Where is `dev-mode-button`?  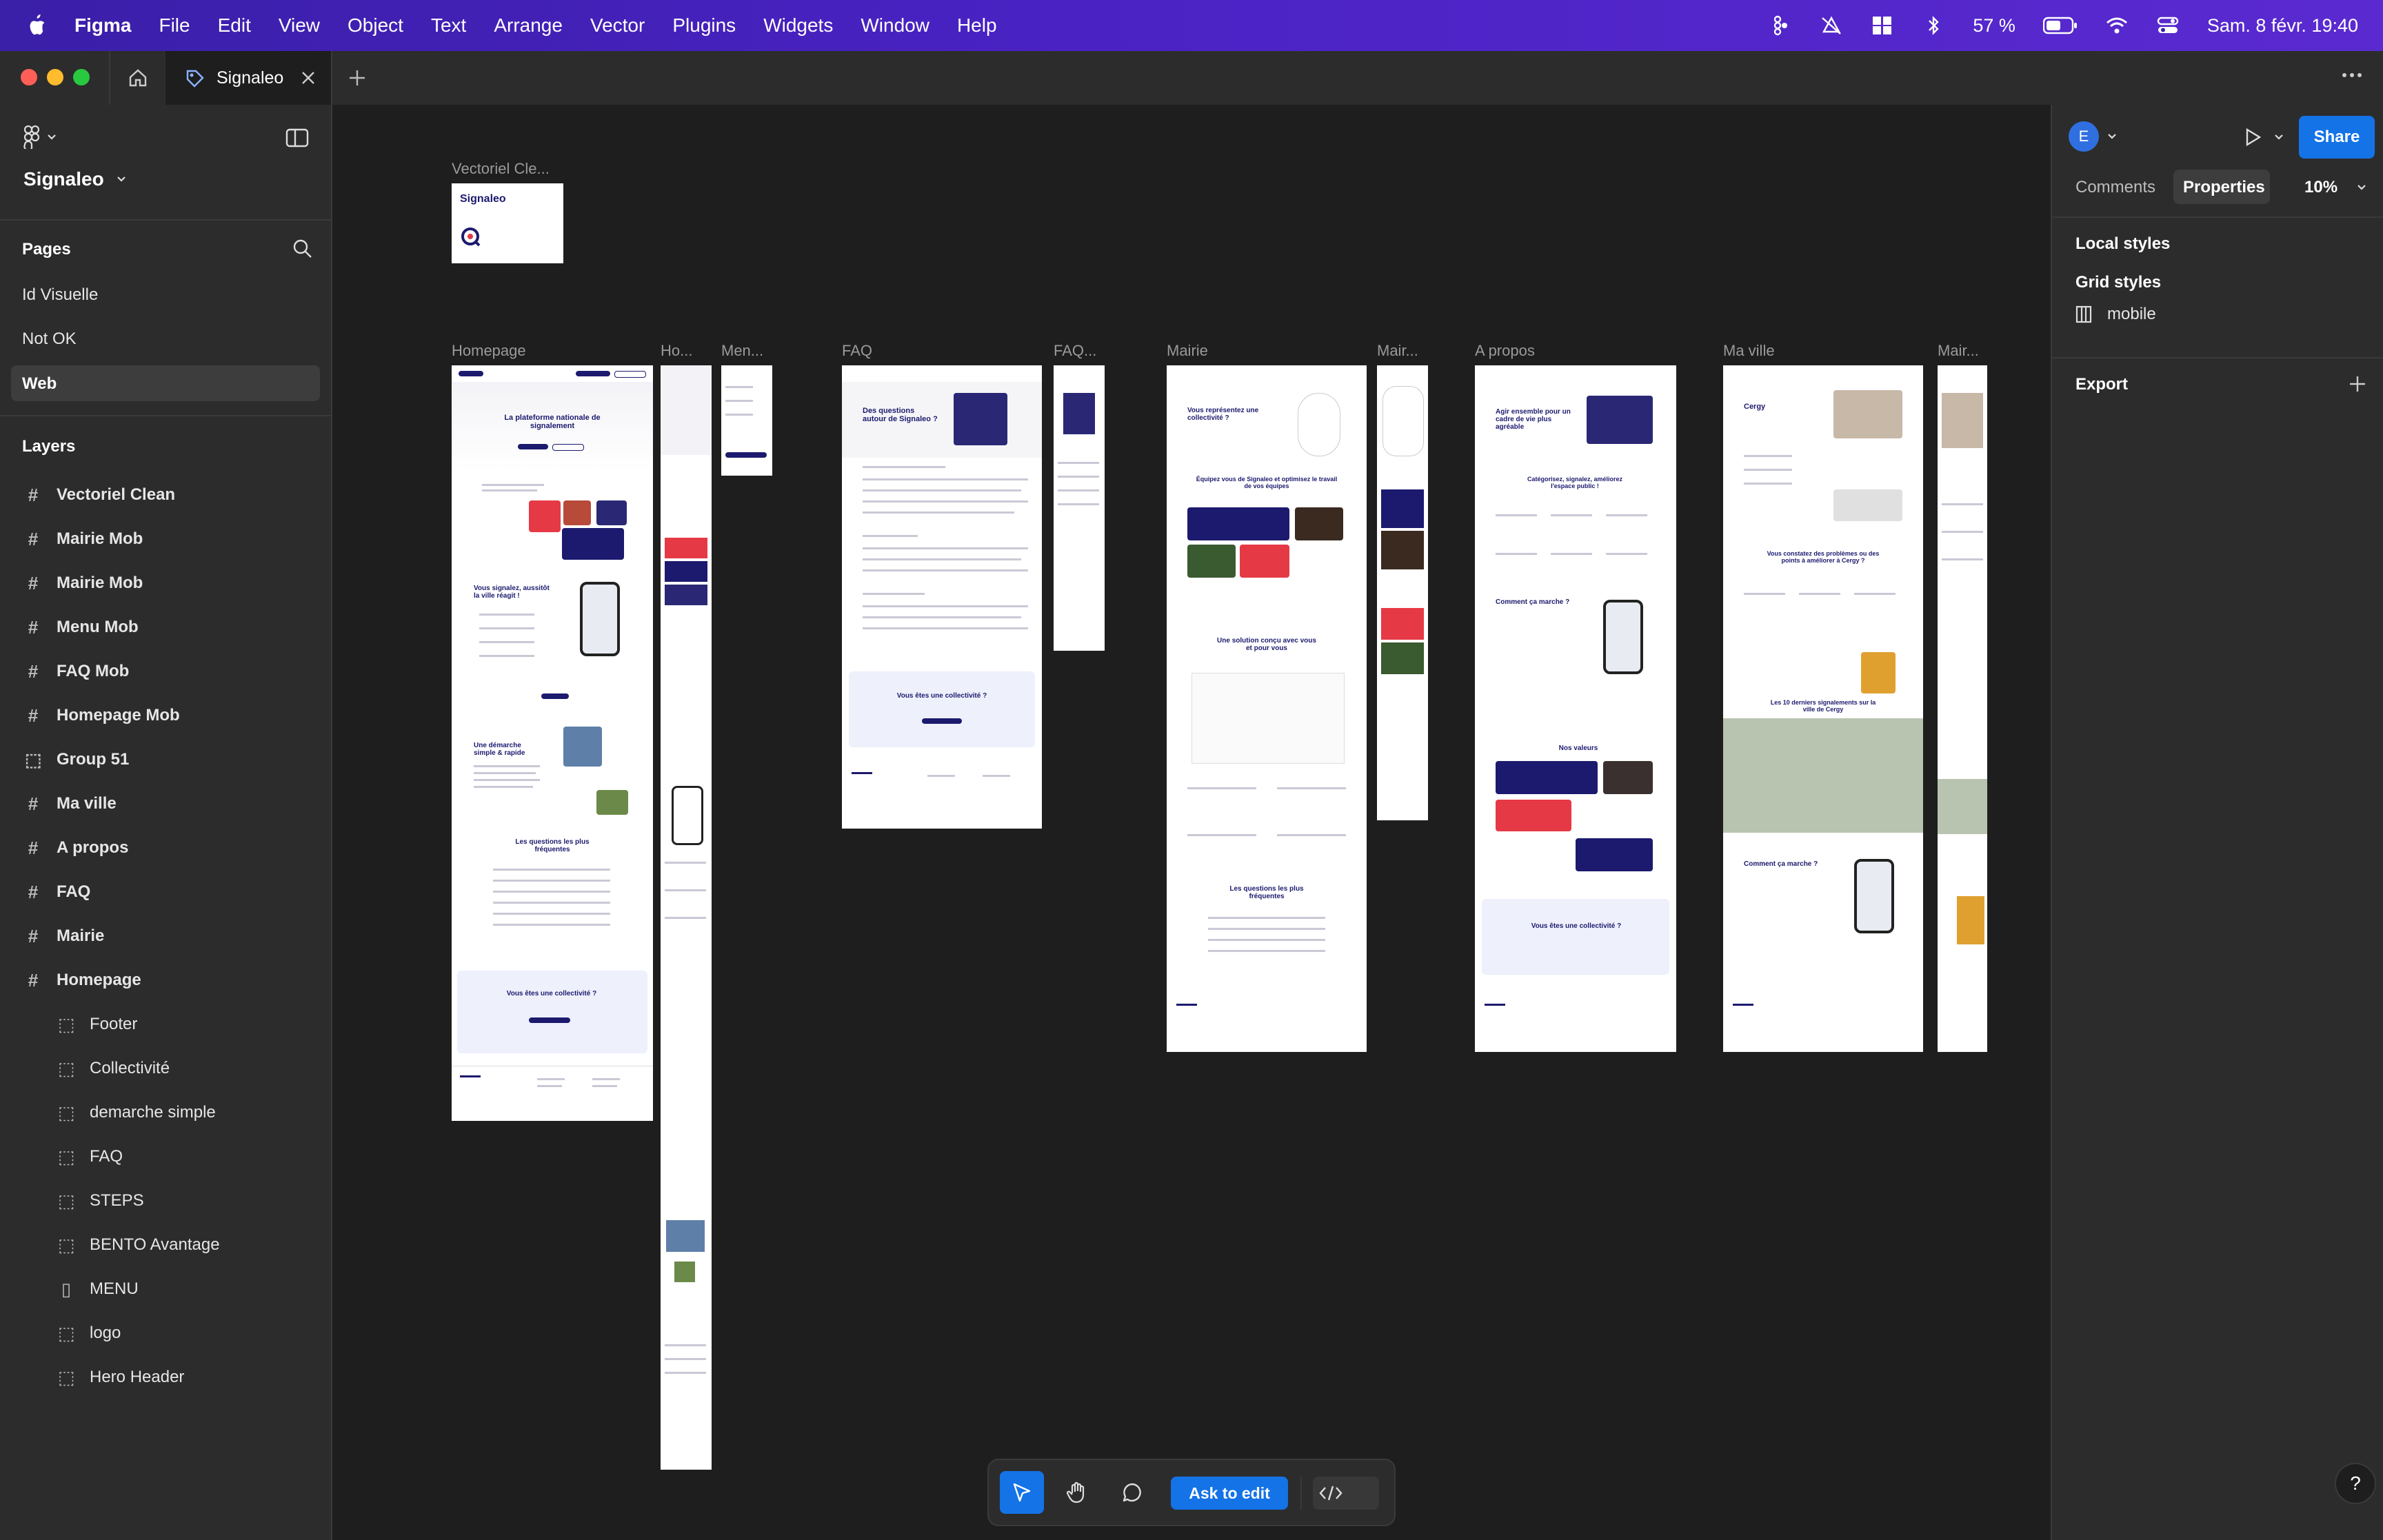
dev-mode-button is located at coordinates (1346, 1493).